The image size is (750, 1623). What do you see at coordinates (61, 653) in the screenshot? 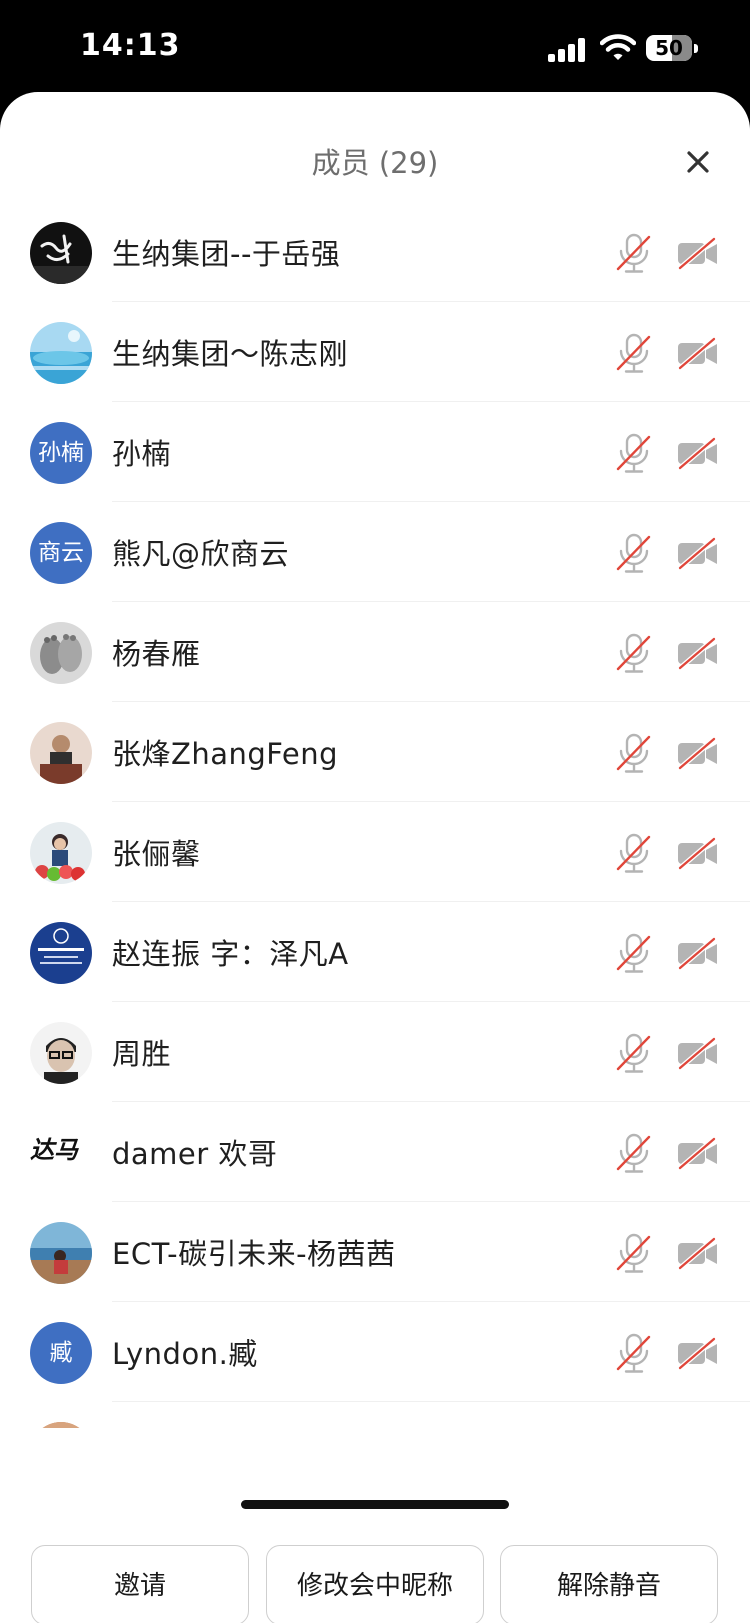
I see `baby-feet-avatar` at bounding box center [61, 653].